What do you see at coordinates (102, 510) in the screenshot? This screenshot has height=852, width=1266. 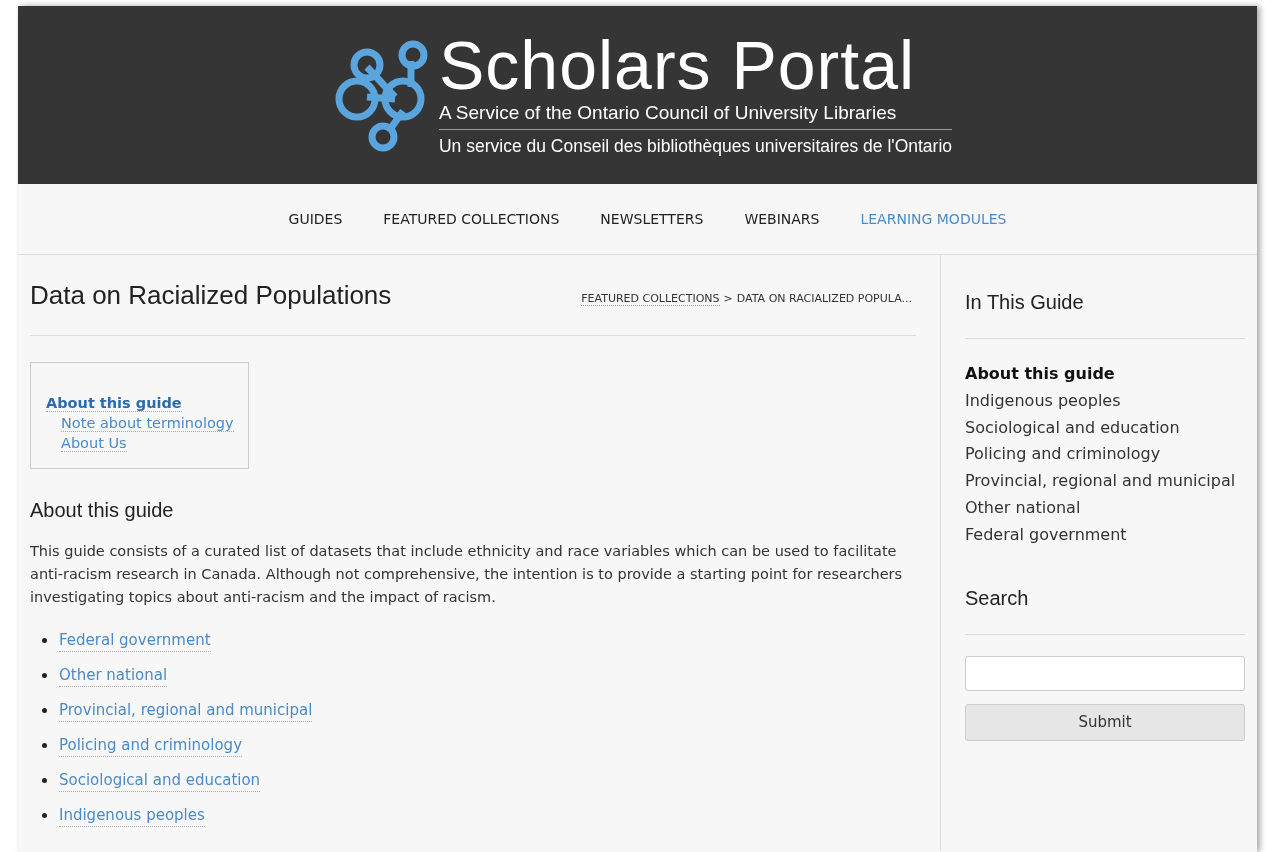 I see `section-heading: About this guide` at bounding box center [102, 510].